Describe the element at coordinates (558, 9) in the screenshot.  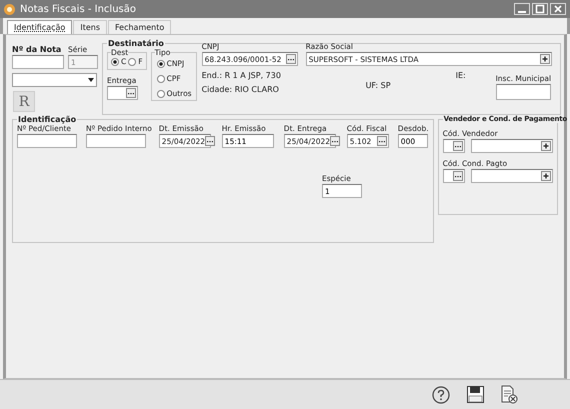
I see `close-icon` at that location.